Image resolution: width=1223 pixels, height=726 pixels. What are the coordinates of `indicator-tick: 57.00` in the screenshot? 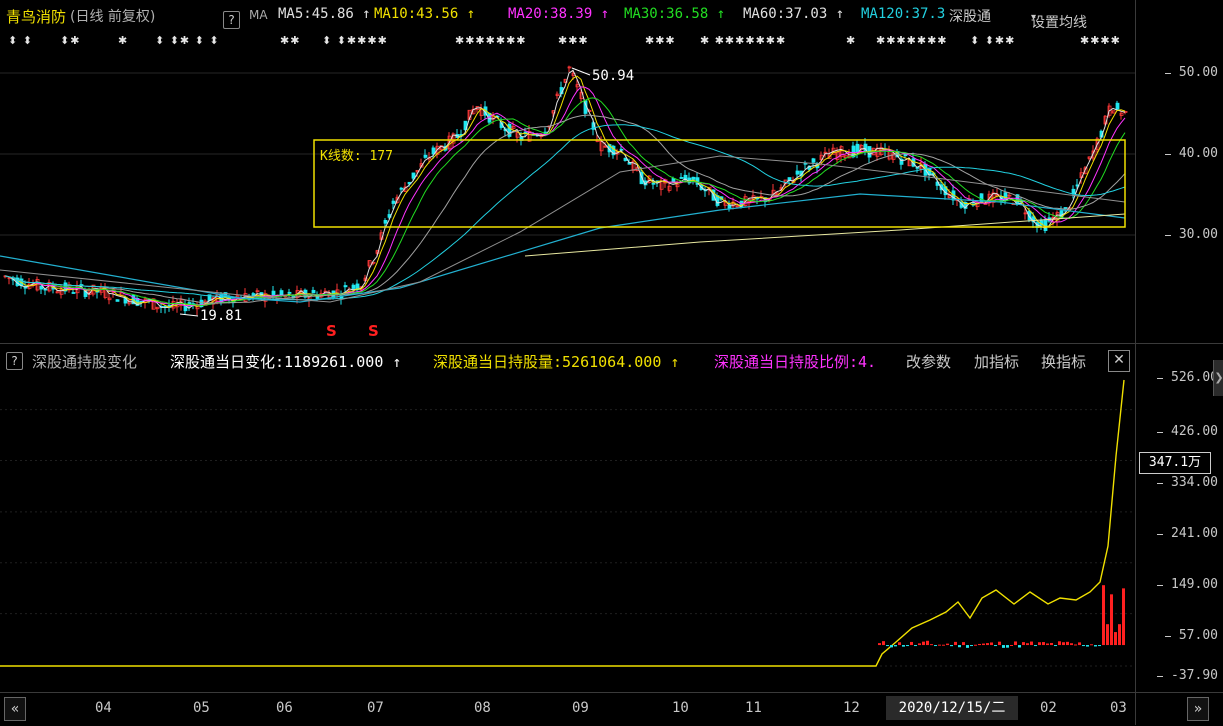 It's located at (1191, 635).